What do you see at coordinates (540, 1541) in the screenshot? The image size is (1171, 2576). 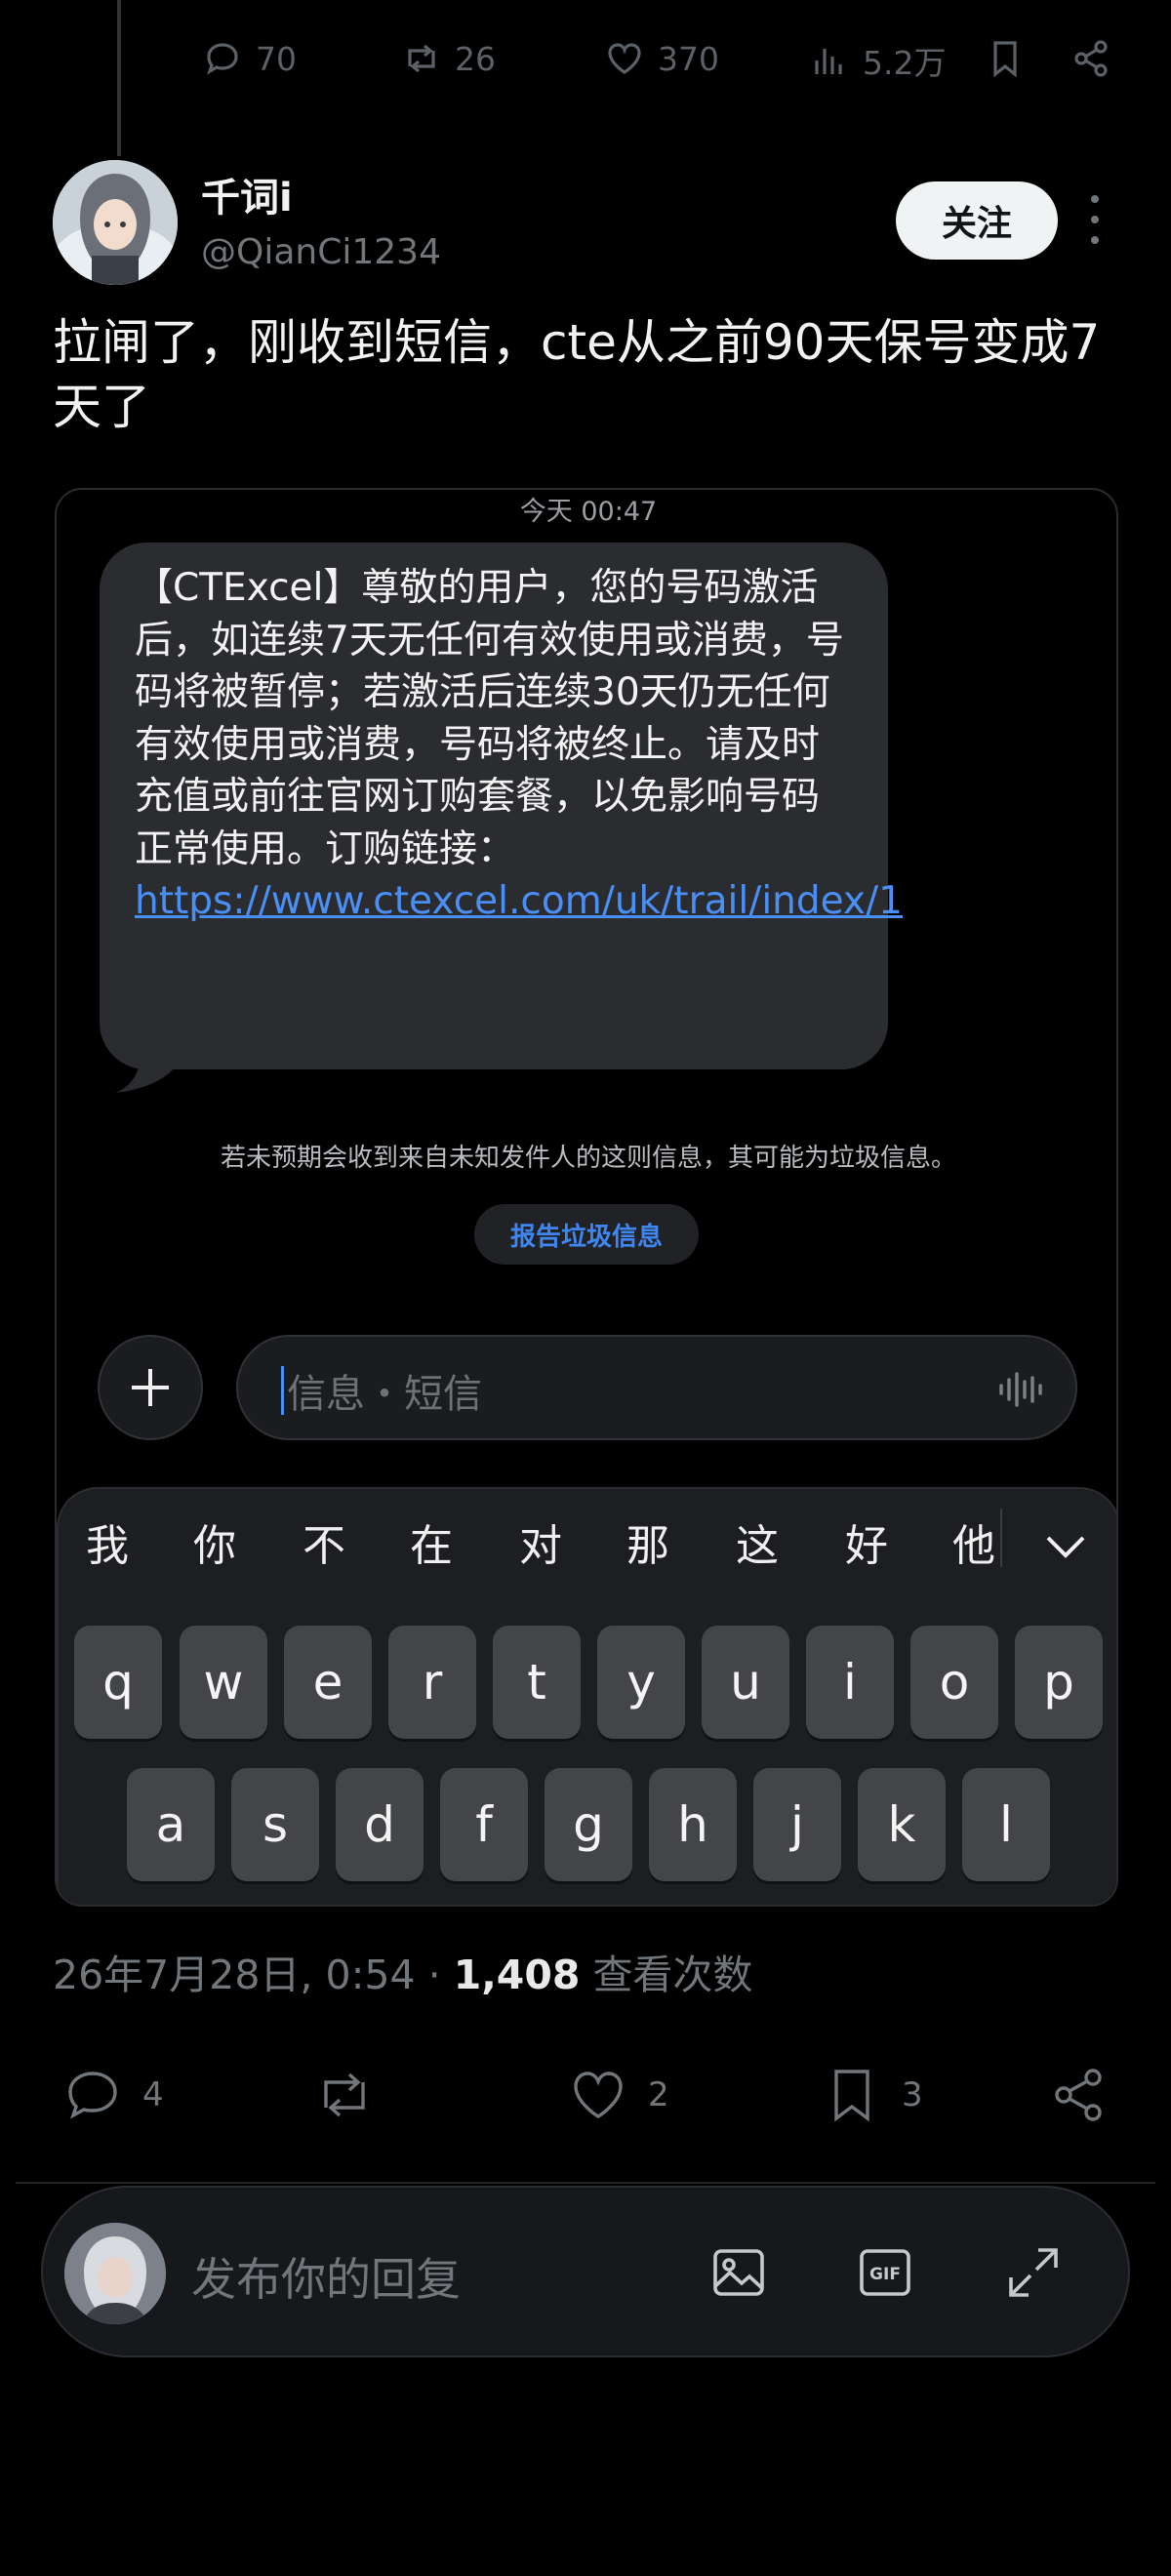 I see `candidate-word: 对` at bounding box center [540, 1541].